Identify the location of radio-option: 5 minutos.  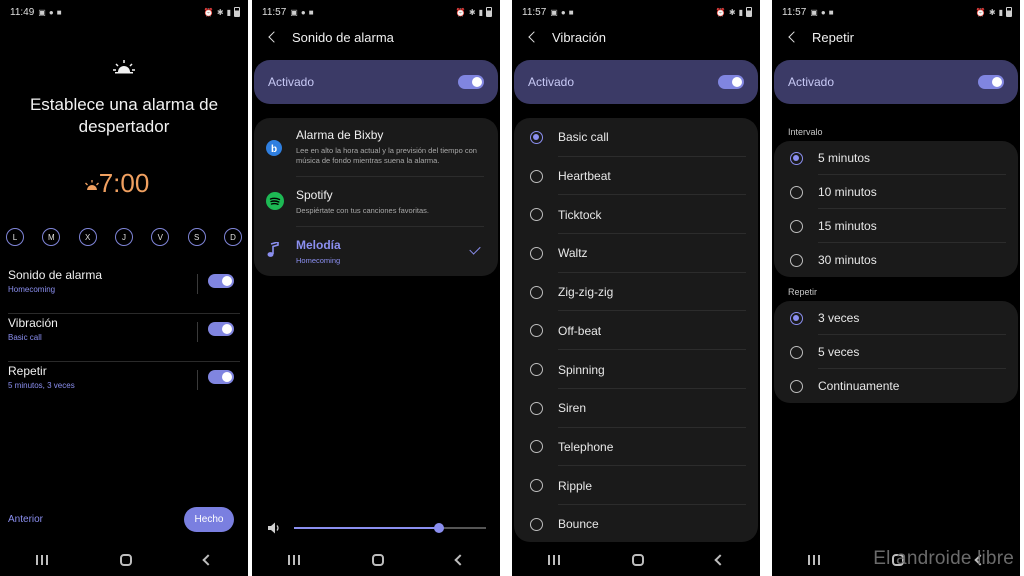
(896, 158).